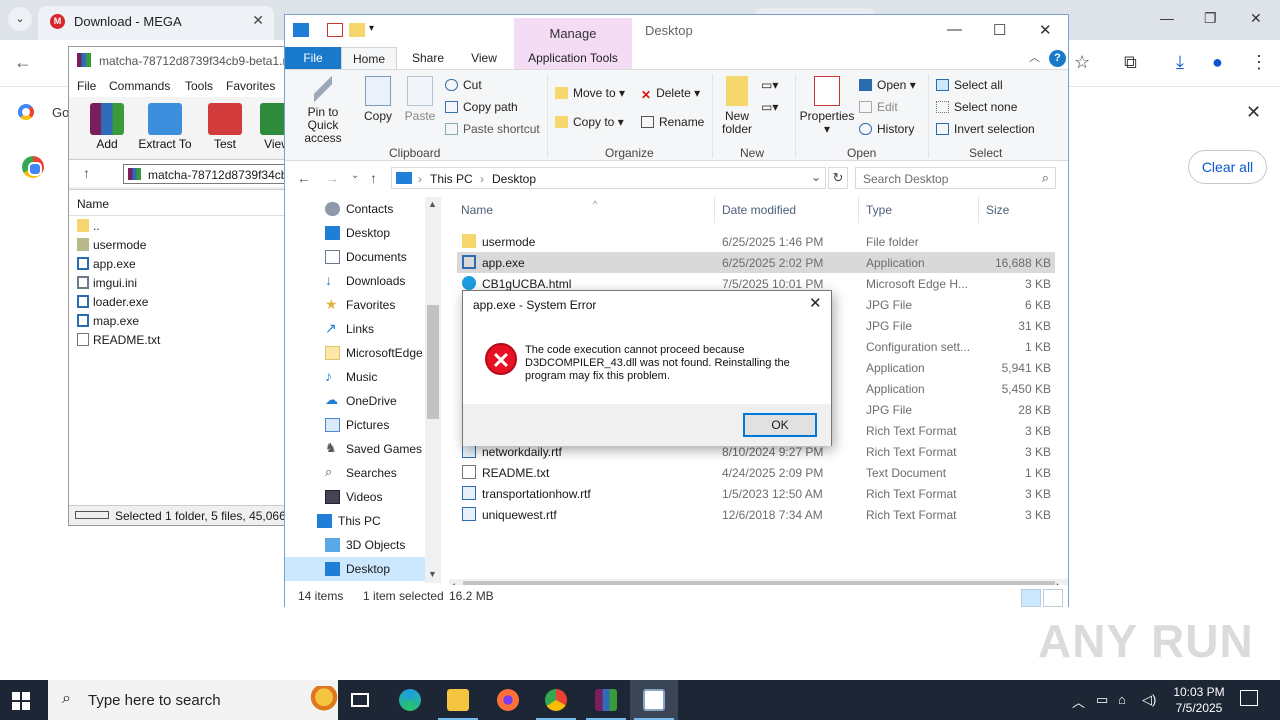 Image resolution: width=1280 pixels, height=720 pixels. What do you see at coordinates (997, 214) in the screenshot?
I see `column-header-size: Size` at bounding box center [997, 214].